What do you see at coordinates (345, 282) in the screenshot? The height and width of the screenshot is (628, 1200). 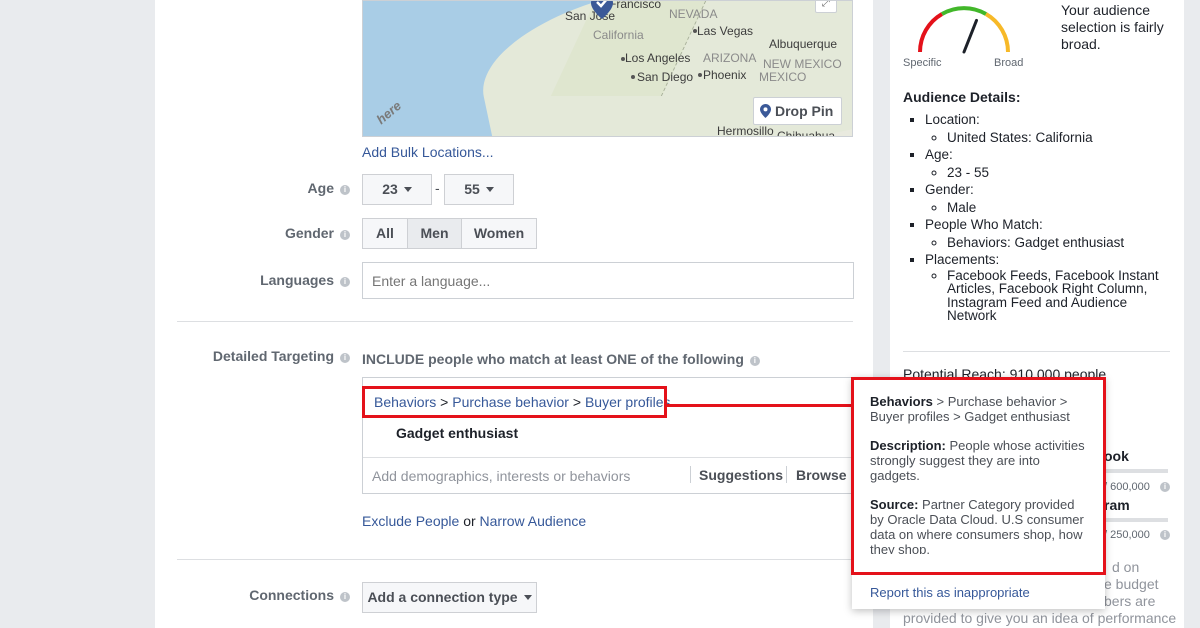 I see `languages-info-icon: i` at bounding box center [345, 282].